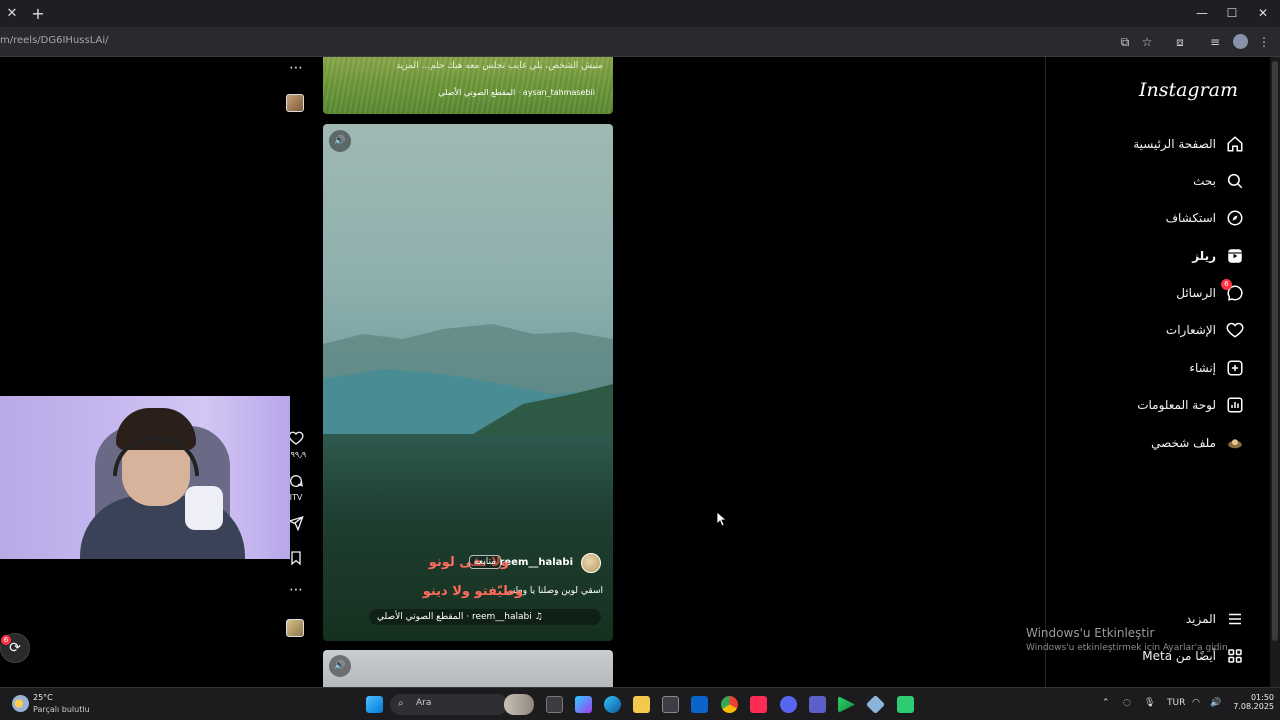 Image resolution: width=1280 pixels, height=720 pixels. Describe the element at coordinates (468, 670) in the screenshot. I see `next-reel: 🔊` at that location.